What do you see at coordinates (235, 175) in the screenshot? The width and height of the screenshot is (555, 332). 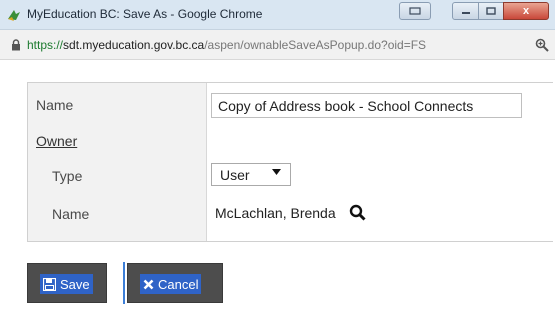 I see `type-select-value: User` at bounding box center [235, 175].